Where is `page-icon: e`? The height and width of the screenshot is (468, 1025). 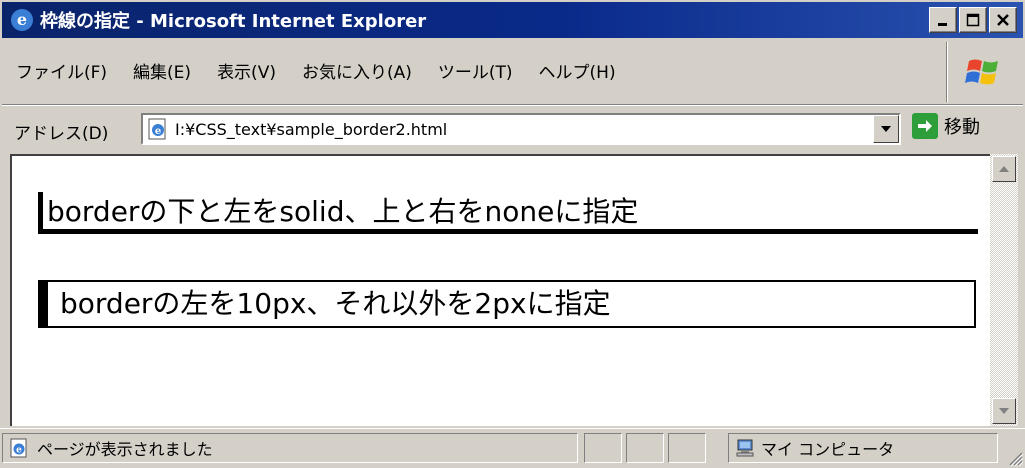
page-icon: e is located at coordinates (157, 129).